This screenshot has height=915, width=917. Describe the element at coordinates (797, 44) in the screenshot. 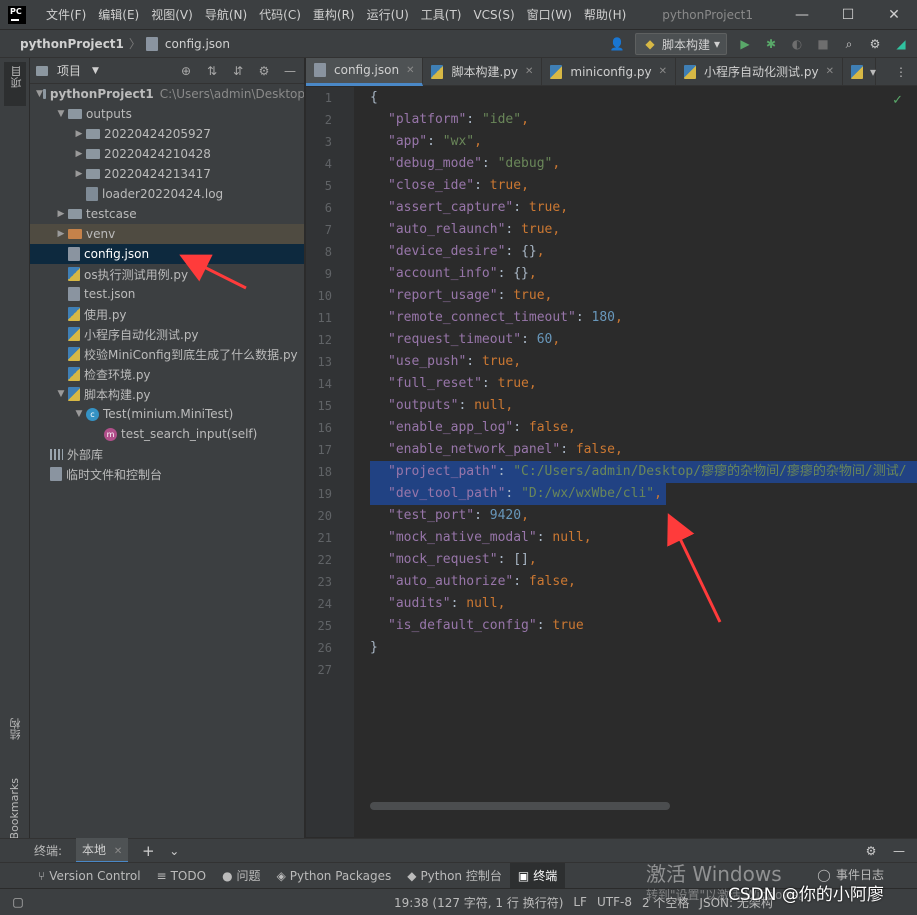

I see `coverage-icon: ◐` at that location.